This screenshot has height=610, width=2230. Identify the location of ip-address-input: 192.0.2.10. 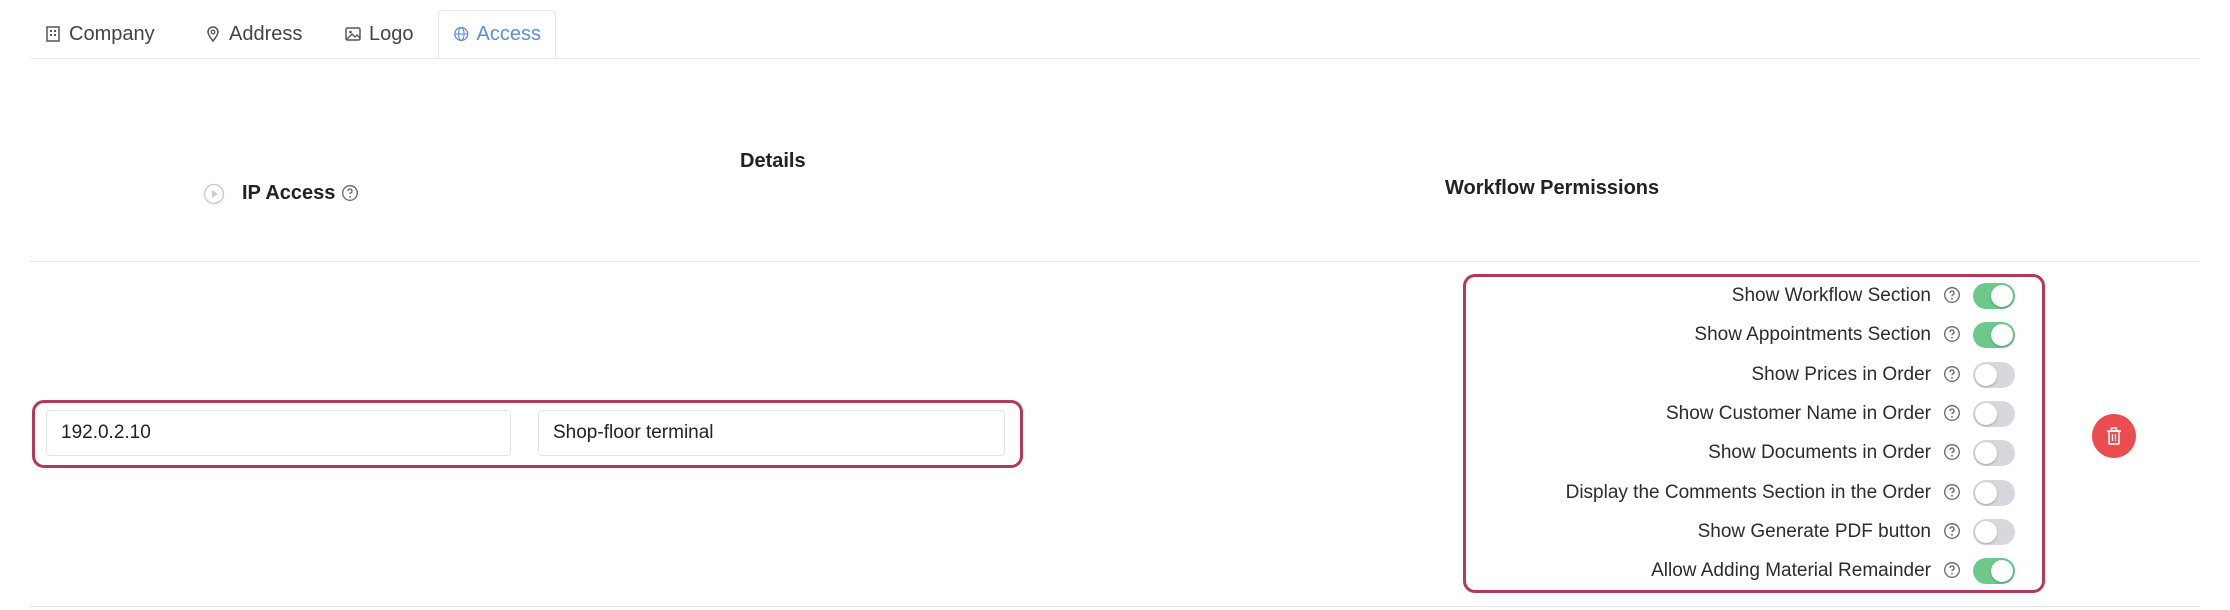
(278, 433).